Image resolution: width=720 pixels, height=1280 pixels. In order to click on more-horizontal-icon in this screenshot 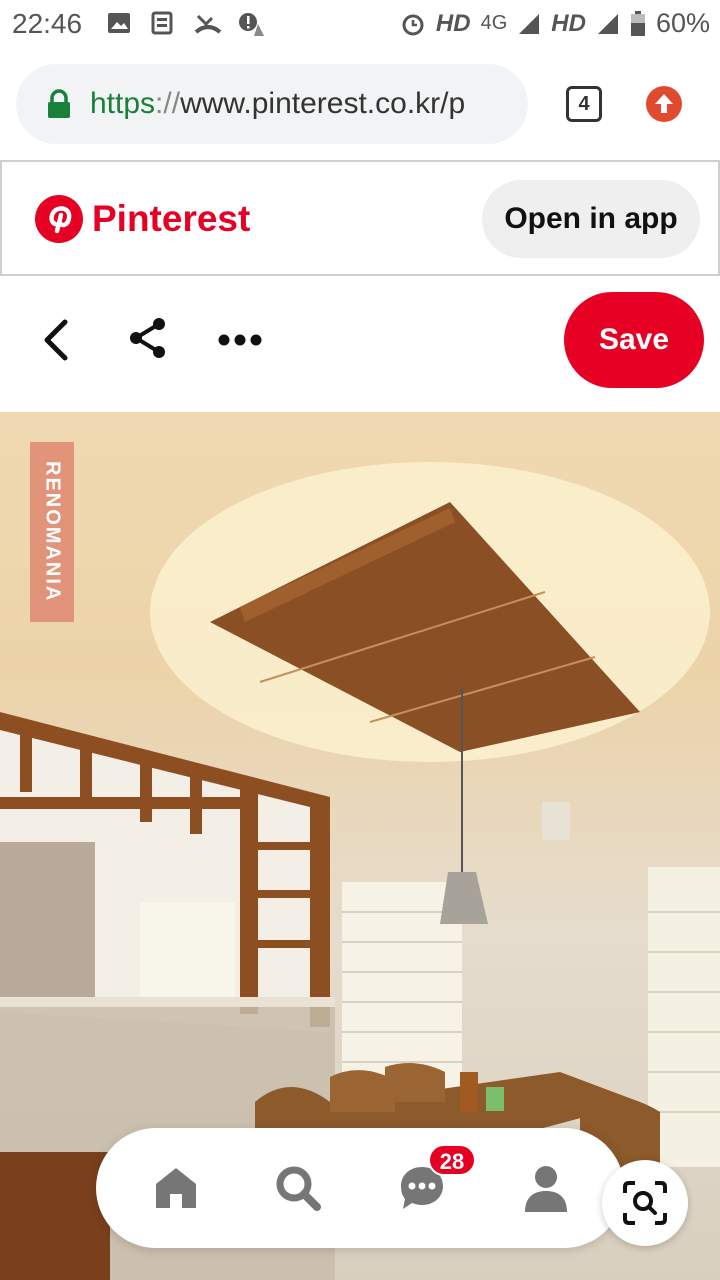, I will do `click(240, 340)`.